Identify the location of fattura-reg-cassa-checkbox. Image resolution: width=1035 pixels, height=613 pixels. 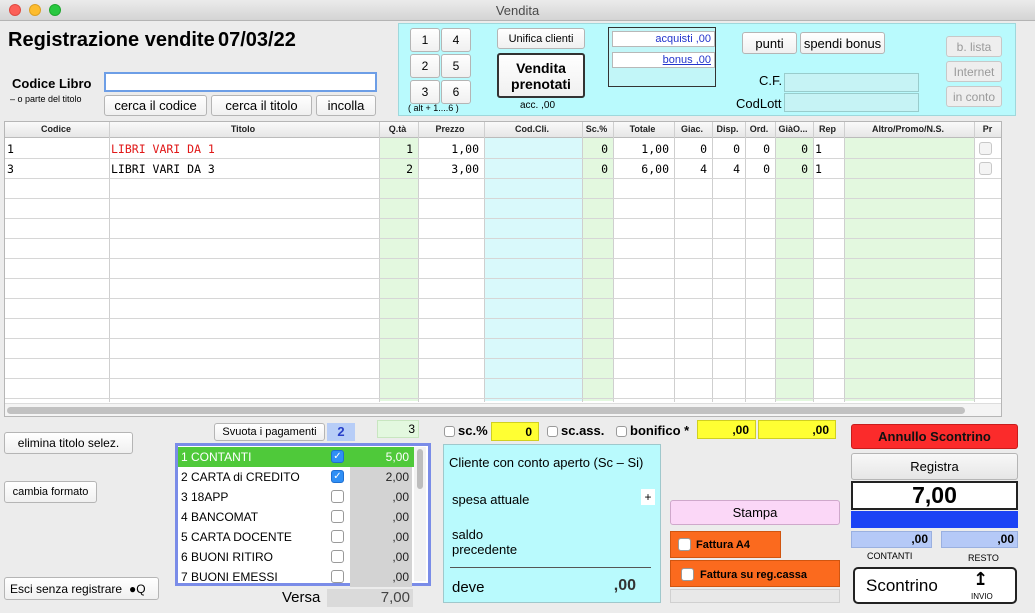
(687, 574).